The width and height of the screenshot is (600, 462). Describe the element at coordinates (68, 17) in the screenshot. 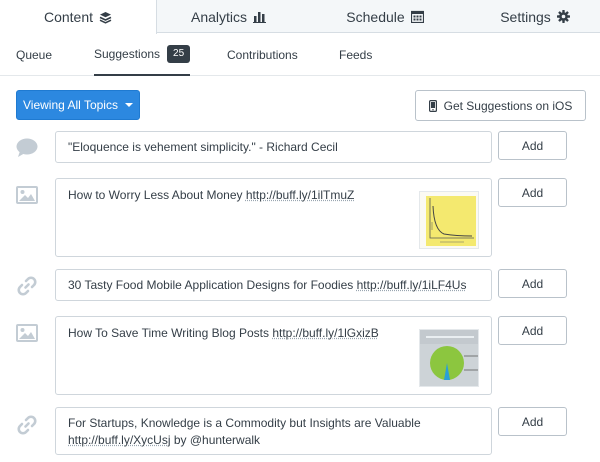

I see `tab-content-label: Content` at that location.